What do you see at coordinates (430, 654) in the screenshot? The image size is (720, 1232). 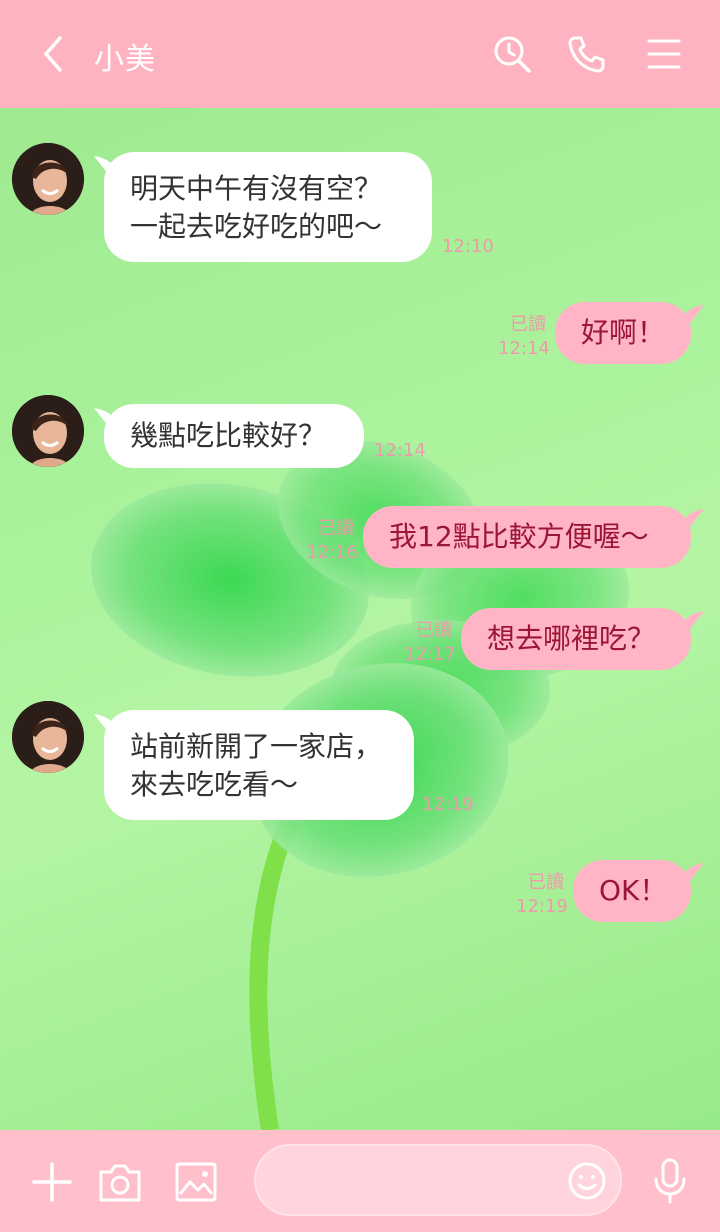 I see `message-time: 12:17` at bounding box center [430, 654].